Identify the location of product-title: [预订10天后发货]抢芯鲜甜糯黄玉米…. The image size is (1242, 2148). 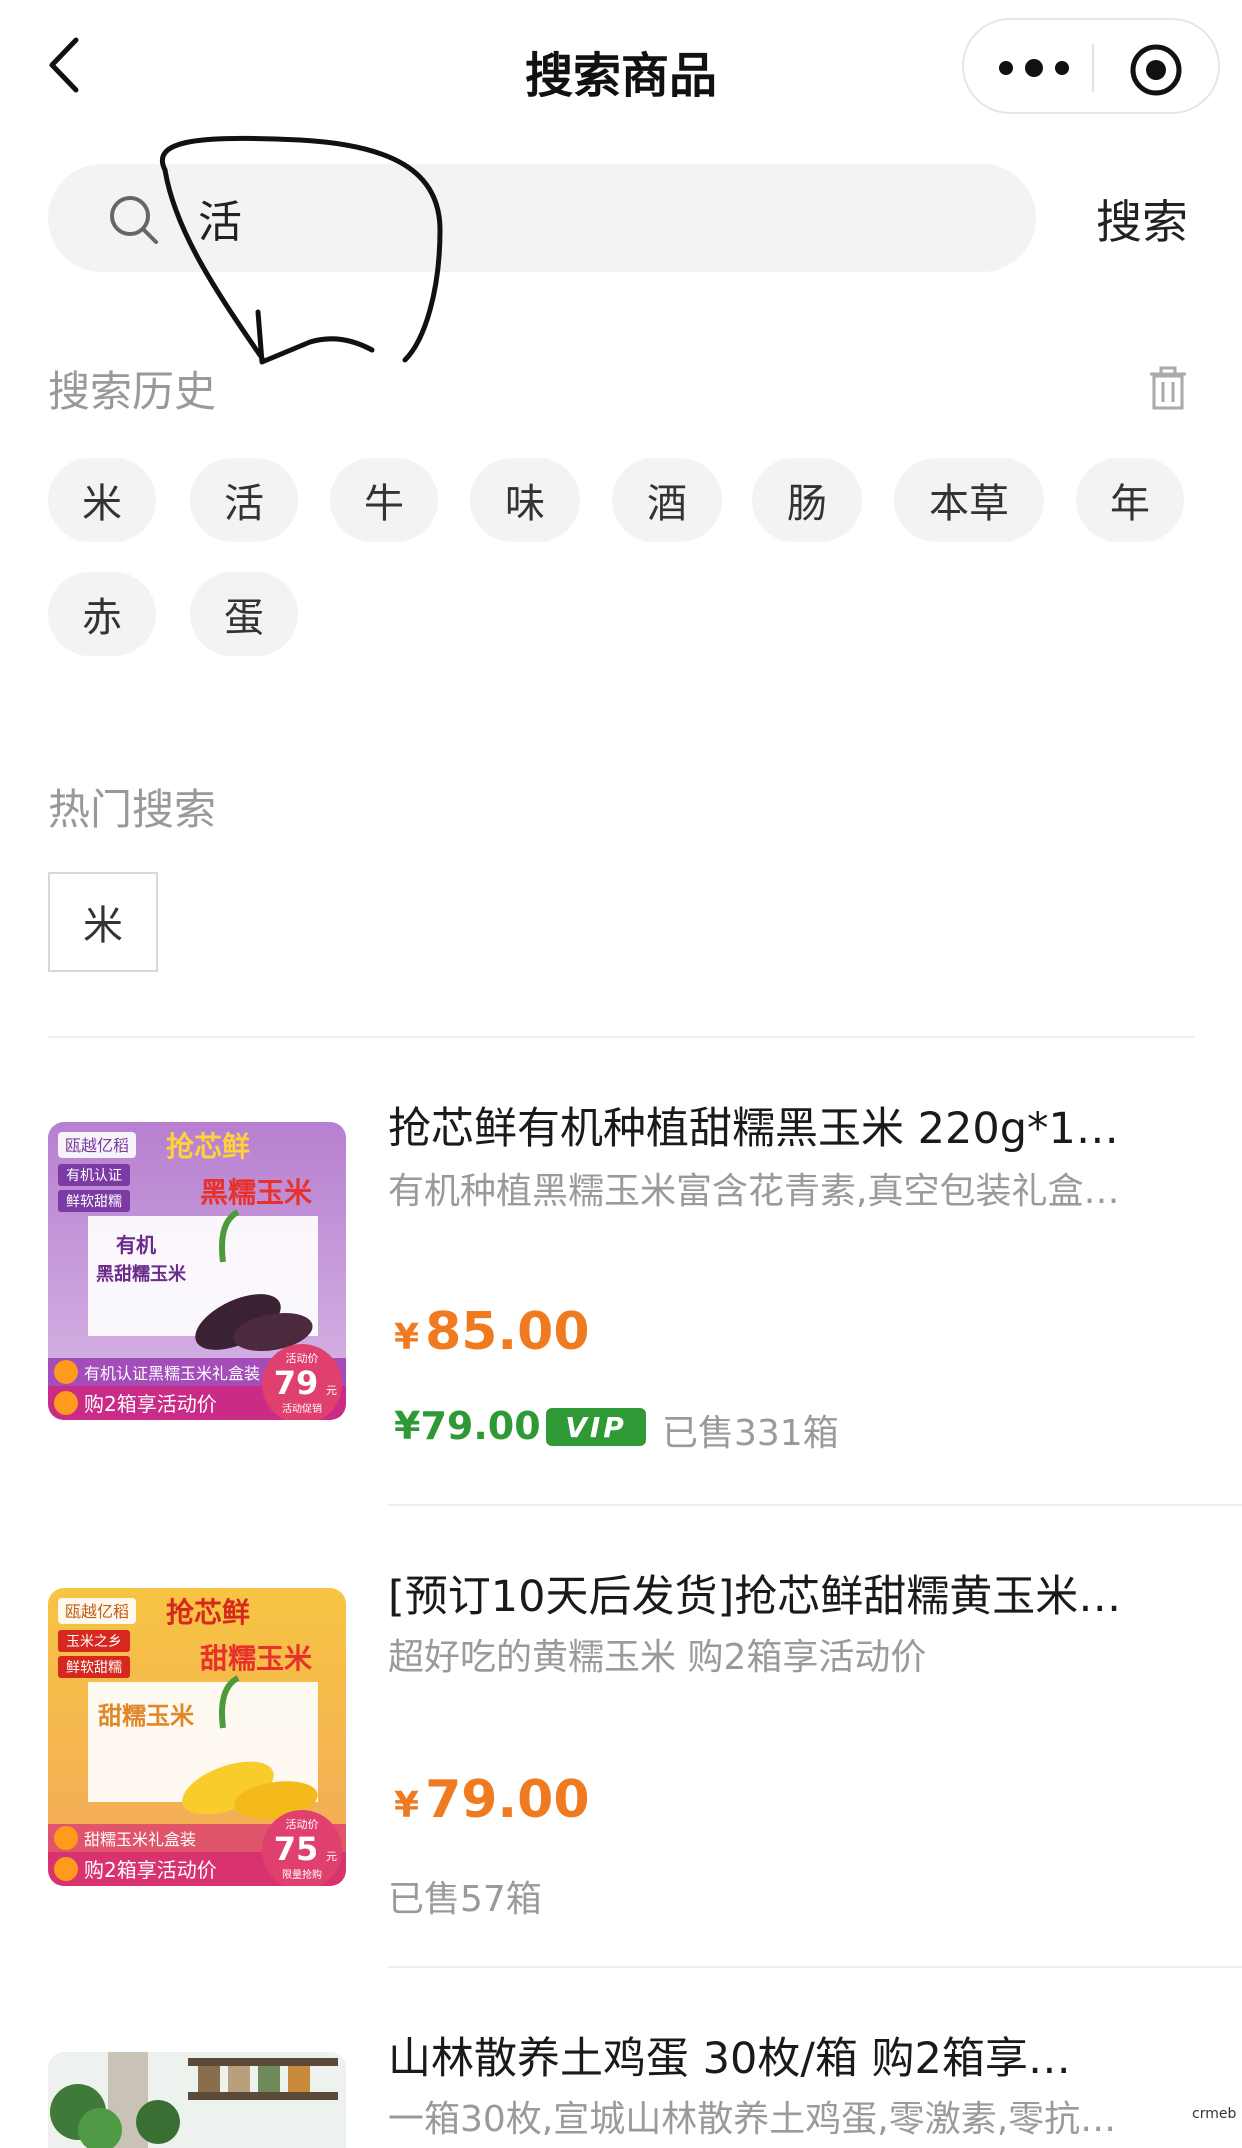
(791, 1593).